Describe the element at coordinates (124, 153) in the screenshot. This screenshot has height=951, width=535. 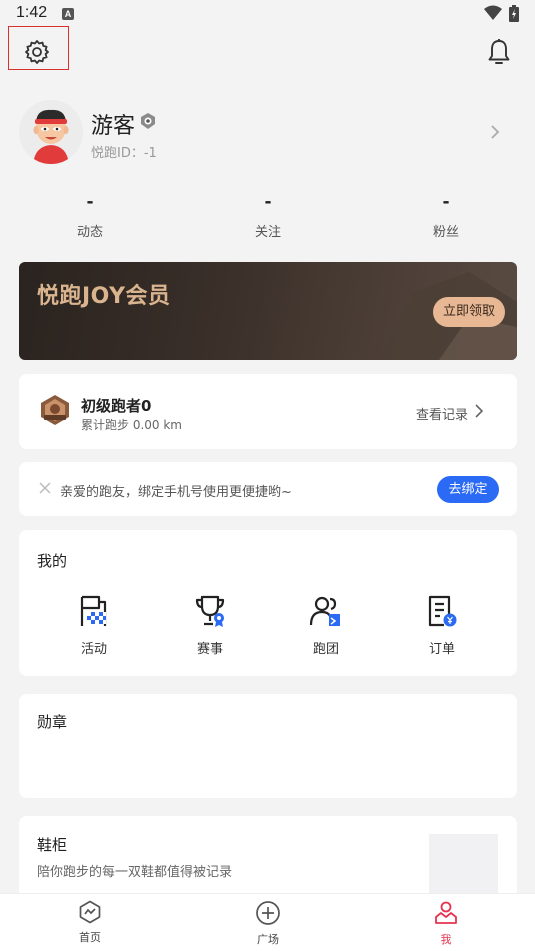
I see `user-id: 悦跑ID：-1` at that location.